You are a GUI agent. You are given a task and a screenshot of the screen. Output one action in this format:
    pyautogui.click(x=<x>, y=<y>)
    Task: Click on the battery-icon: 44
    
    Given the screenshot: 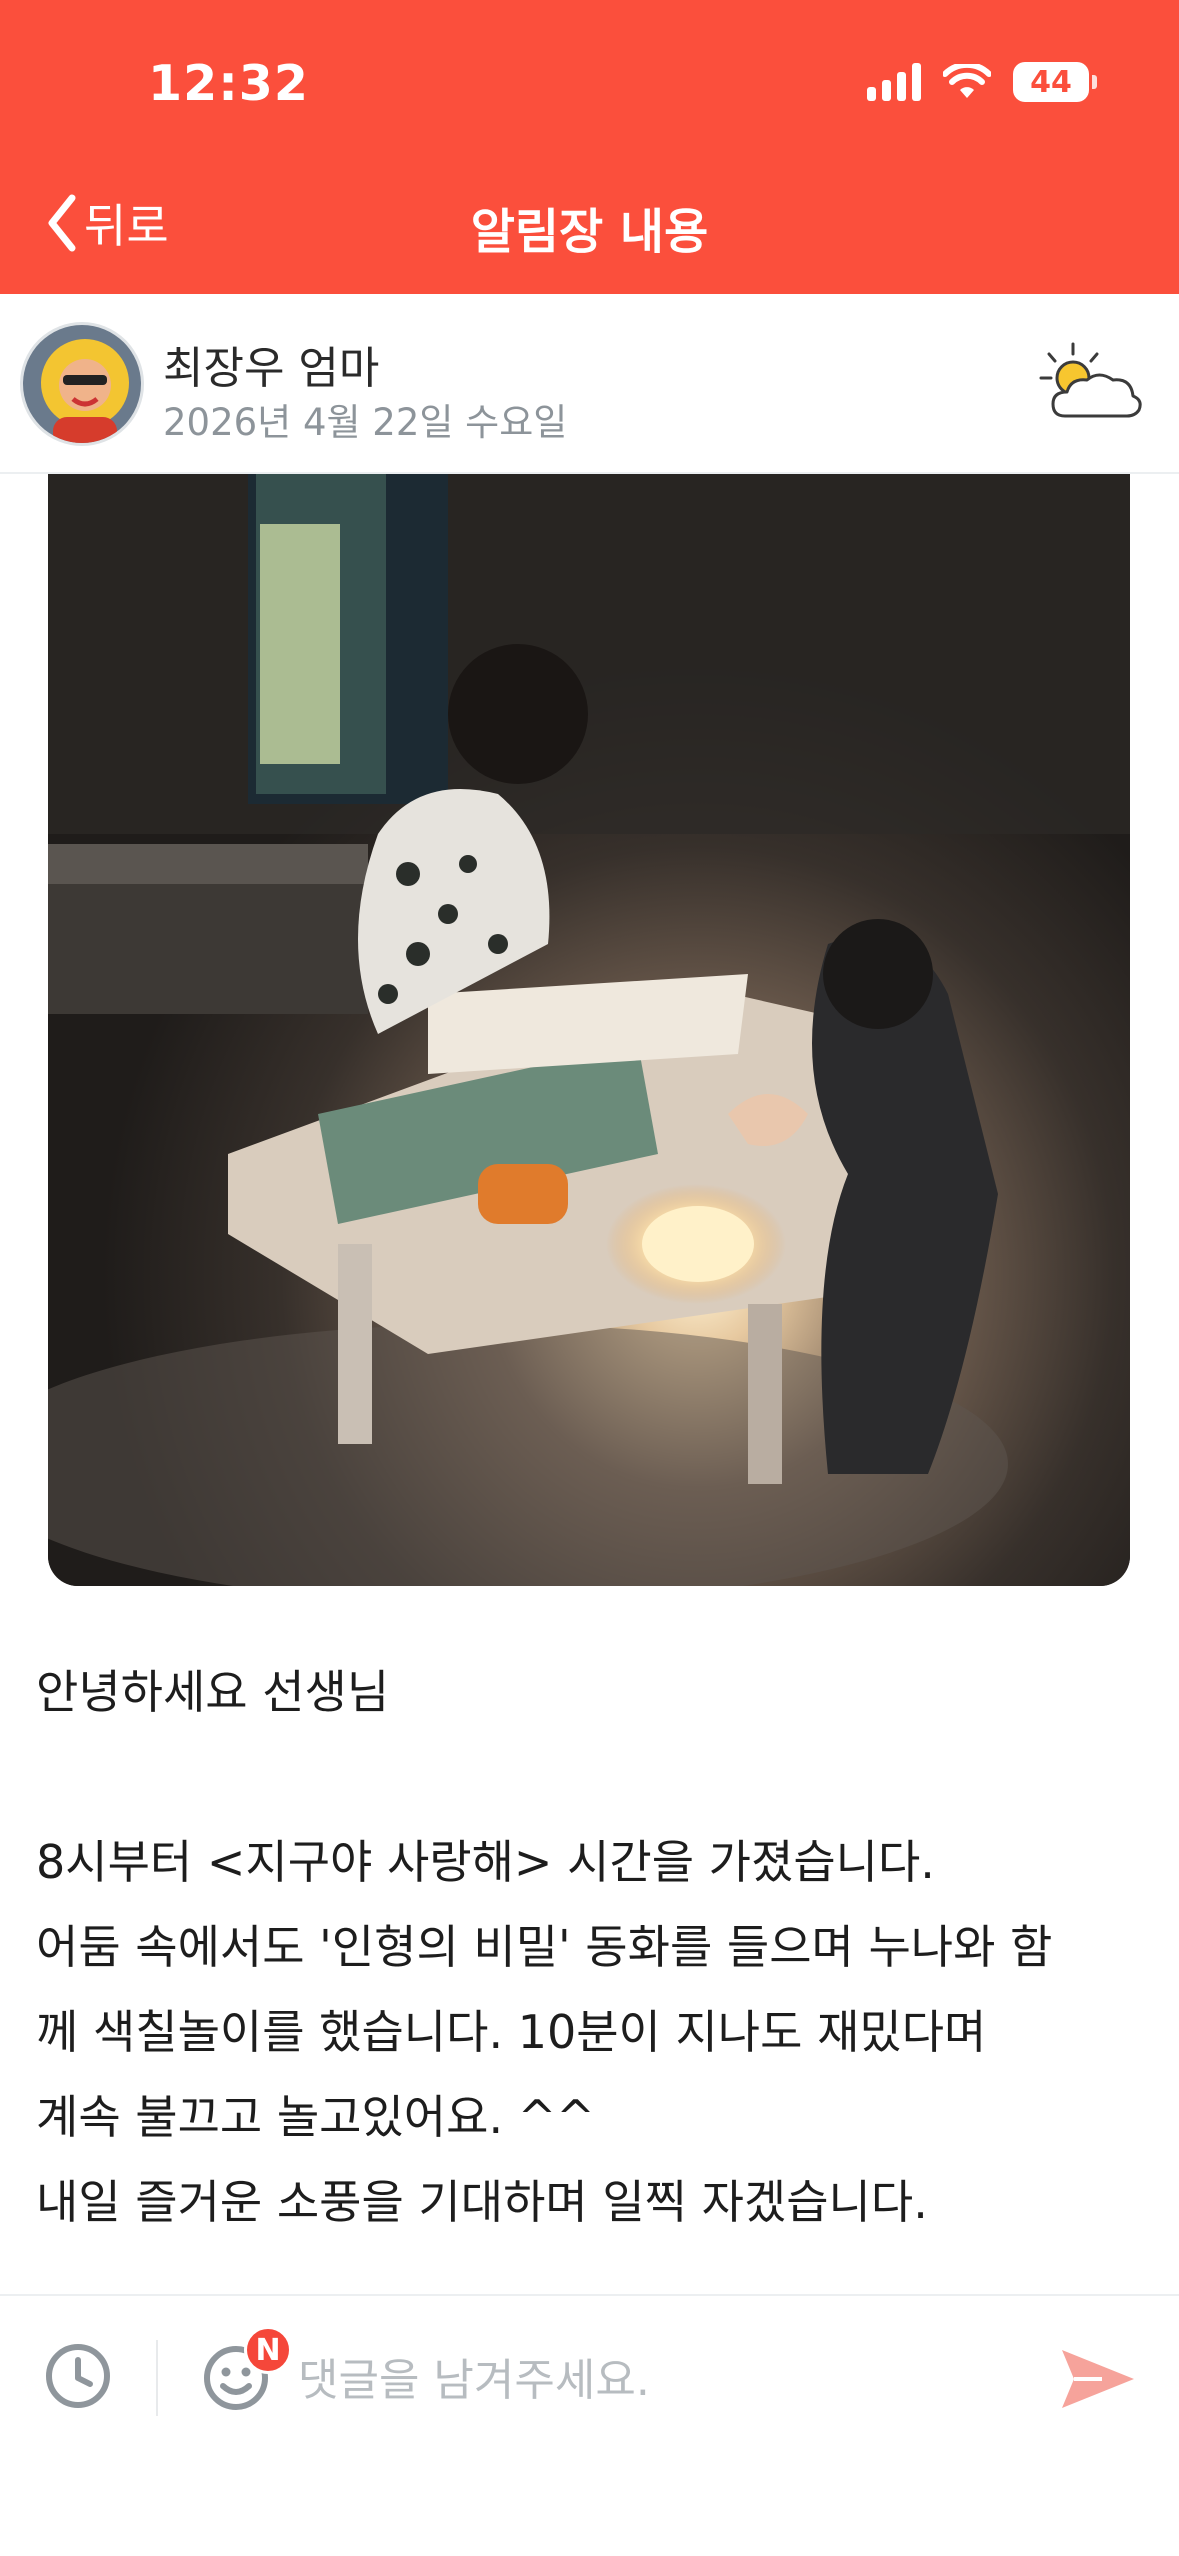 What is the action you would take?
    pyautogui.click(x=1055, y=82)
    